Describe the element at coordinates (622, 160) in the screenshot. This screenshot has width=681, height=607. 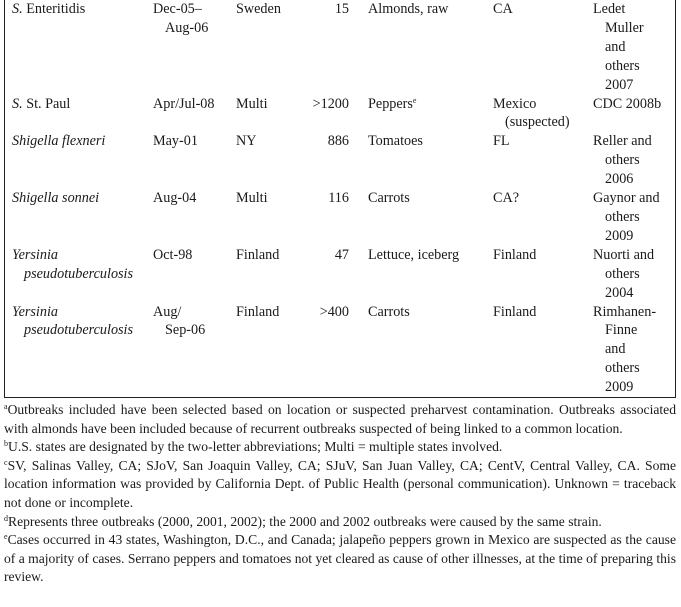
I see `reference-cell: Reller and others 2006` at that location.